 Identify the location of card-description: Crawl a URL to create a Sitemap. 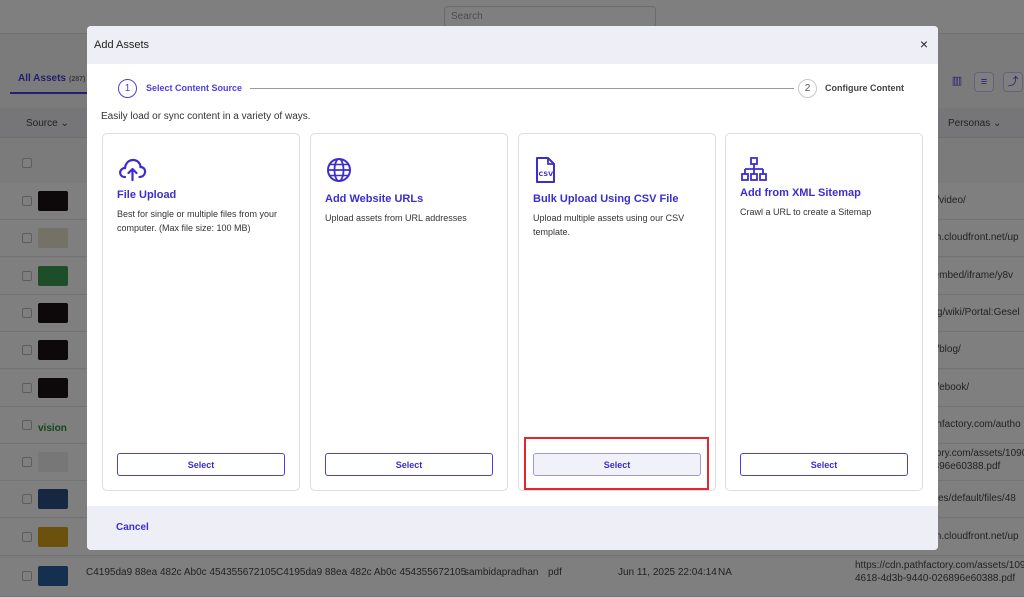
(806, 212).